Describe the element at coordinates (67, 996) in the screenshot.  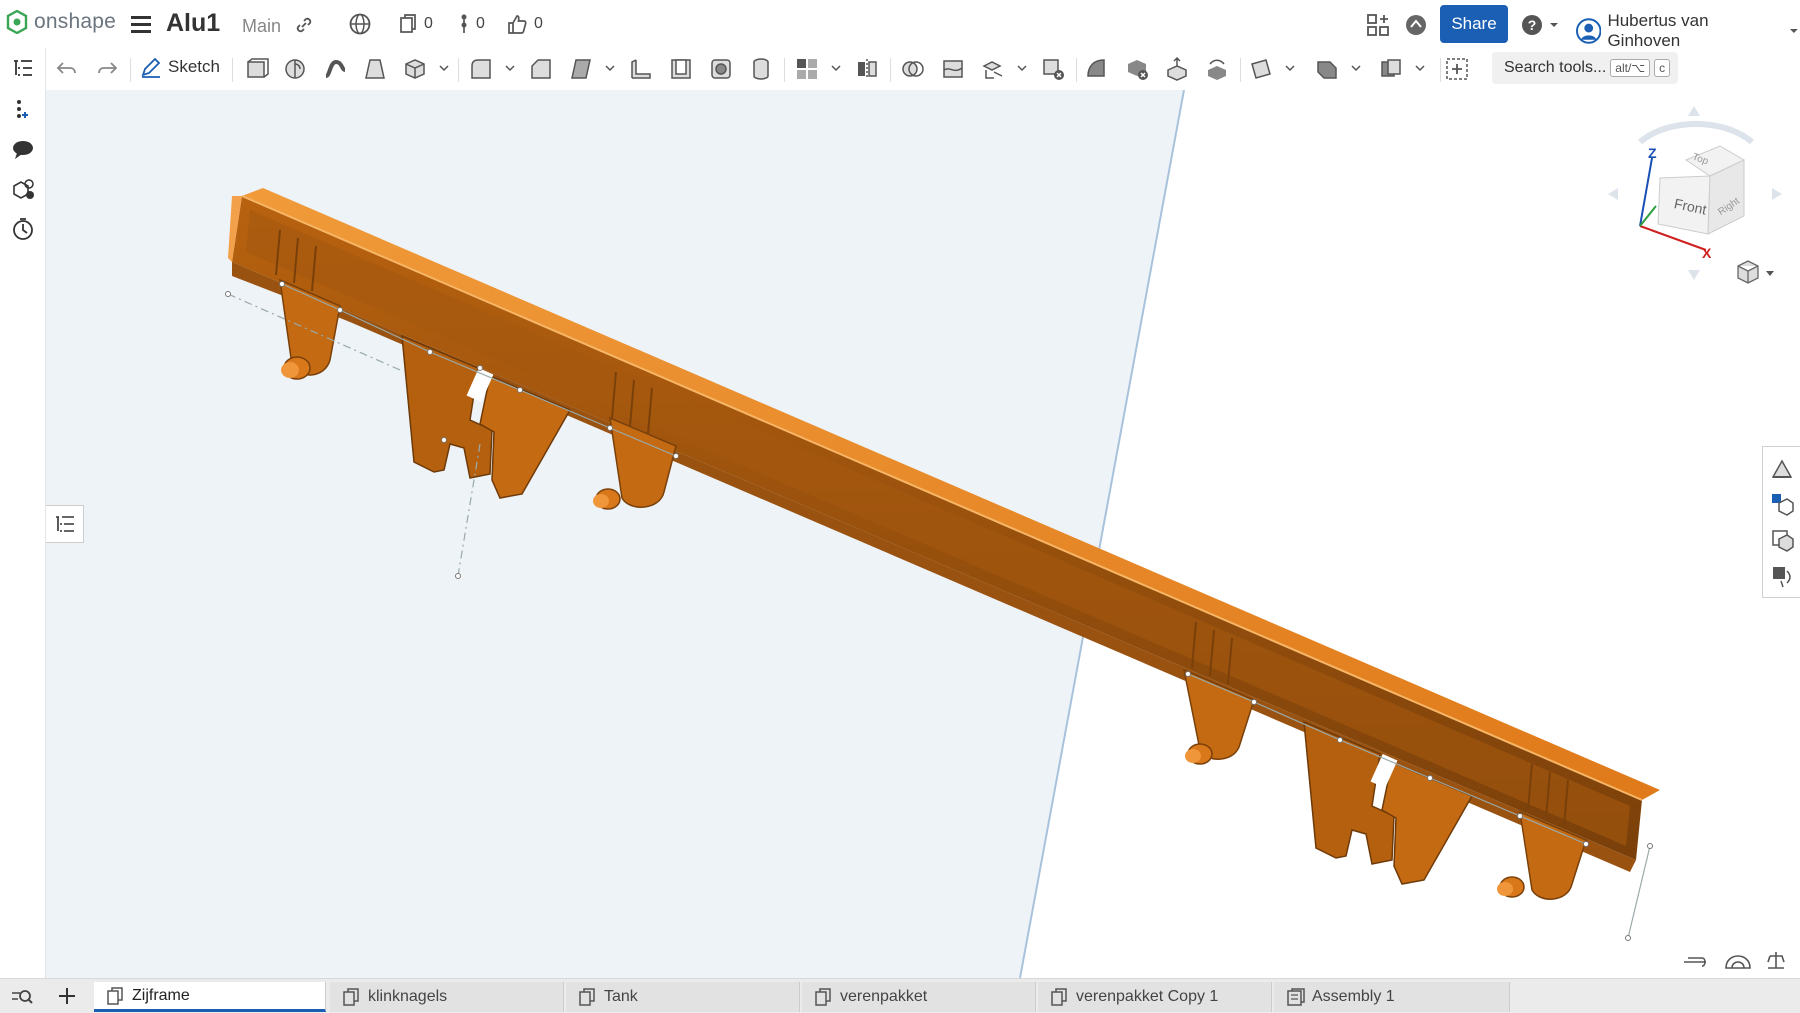
I see `add-tab-button` at that location.